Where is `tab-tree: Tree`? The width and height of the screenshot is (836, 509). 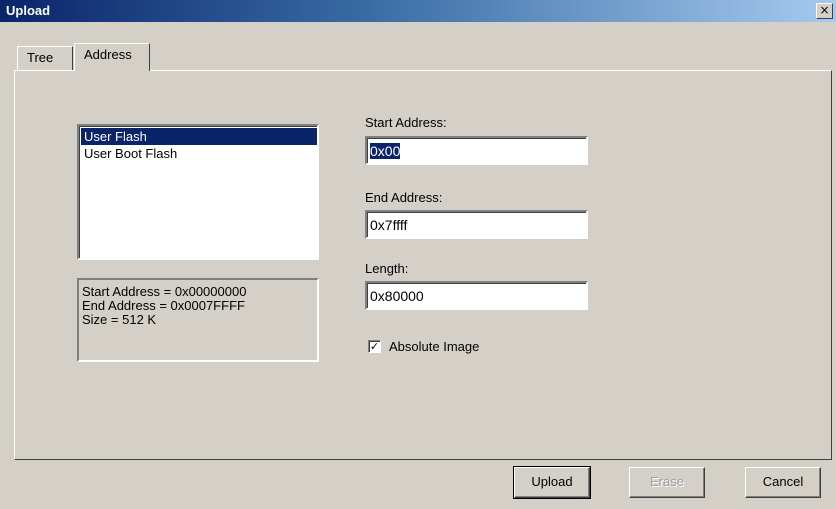
tab-tree: Tree is located at coordinates (45, 58).